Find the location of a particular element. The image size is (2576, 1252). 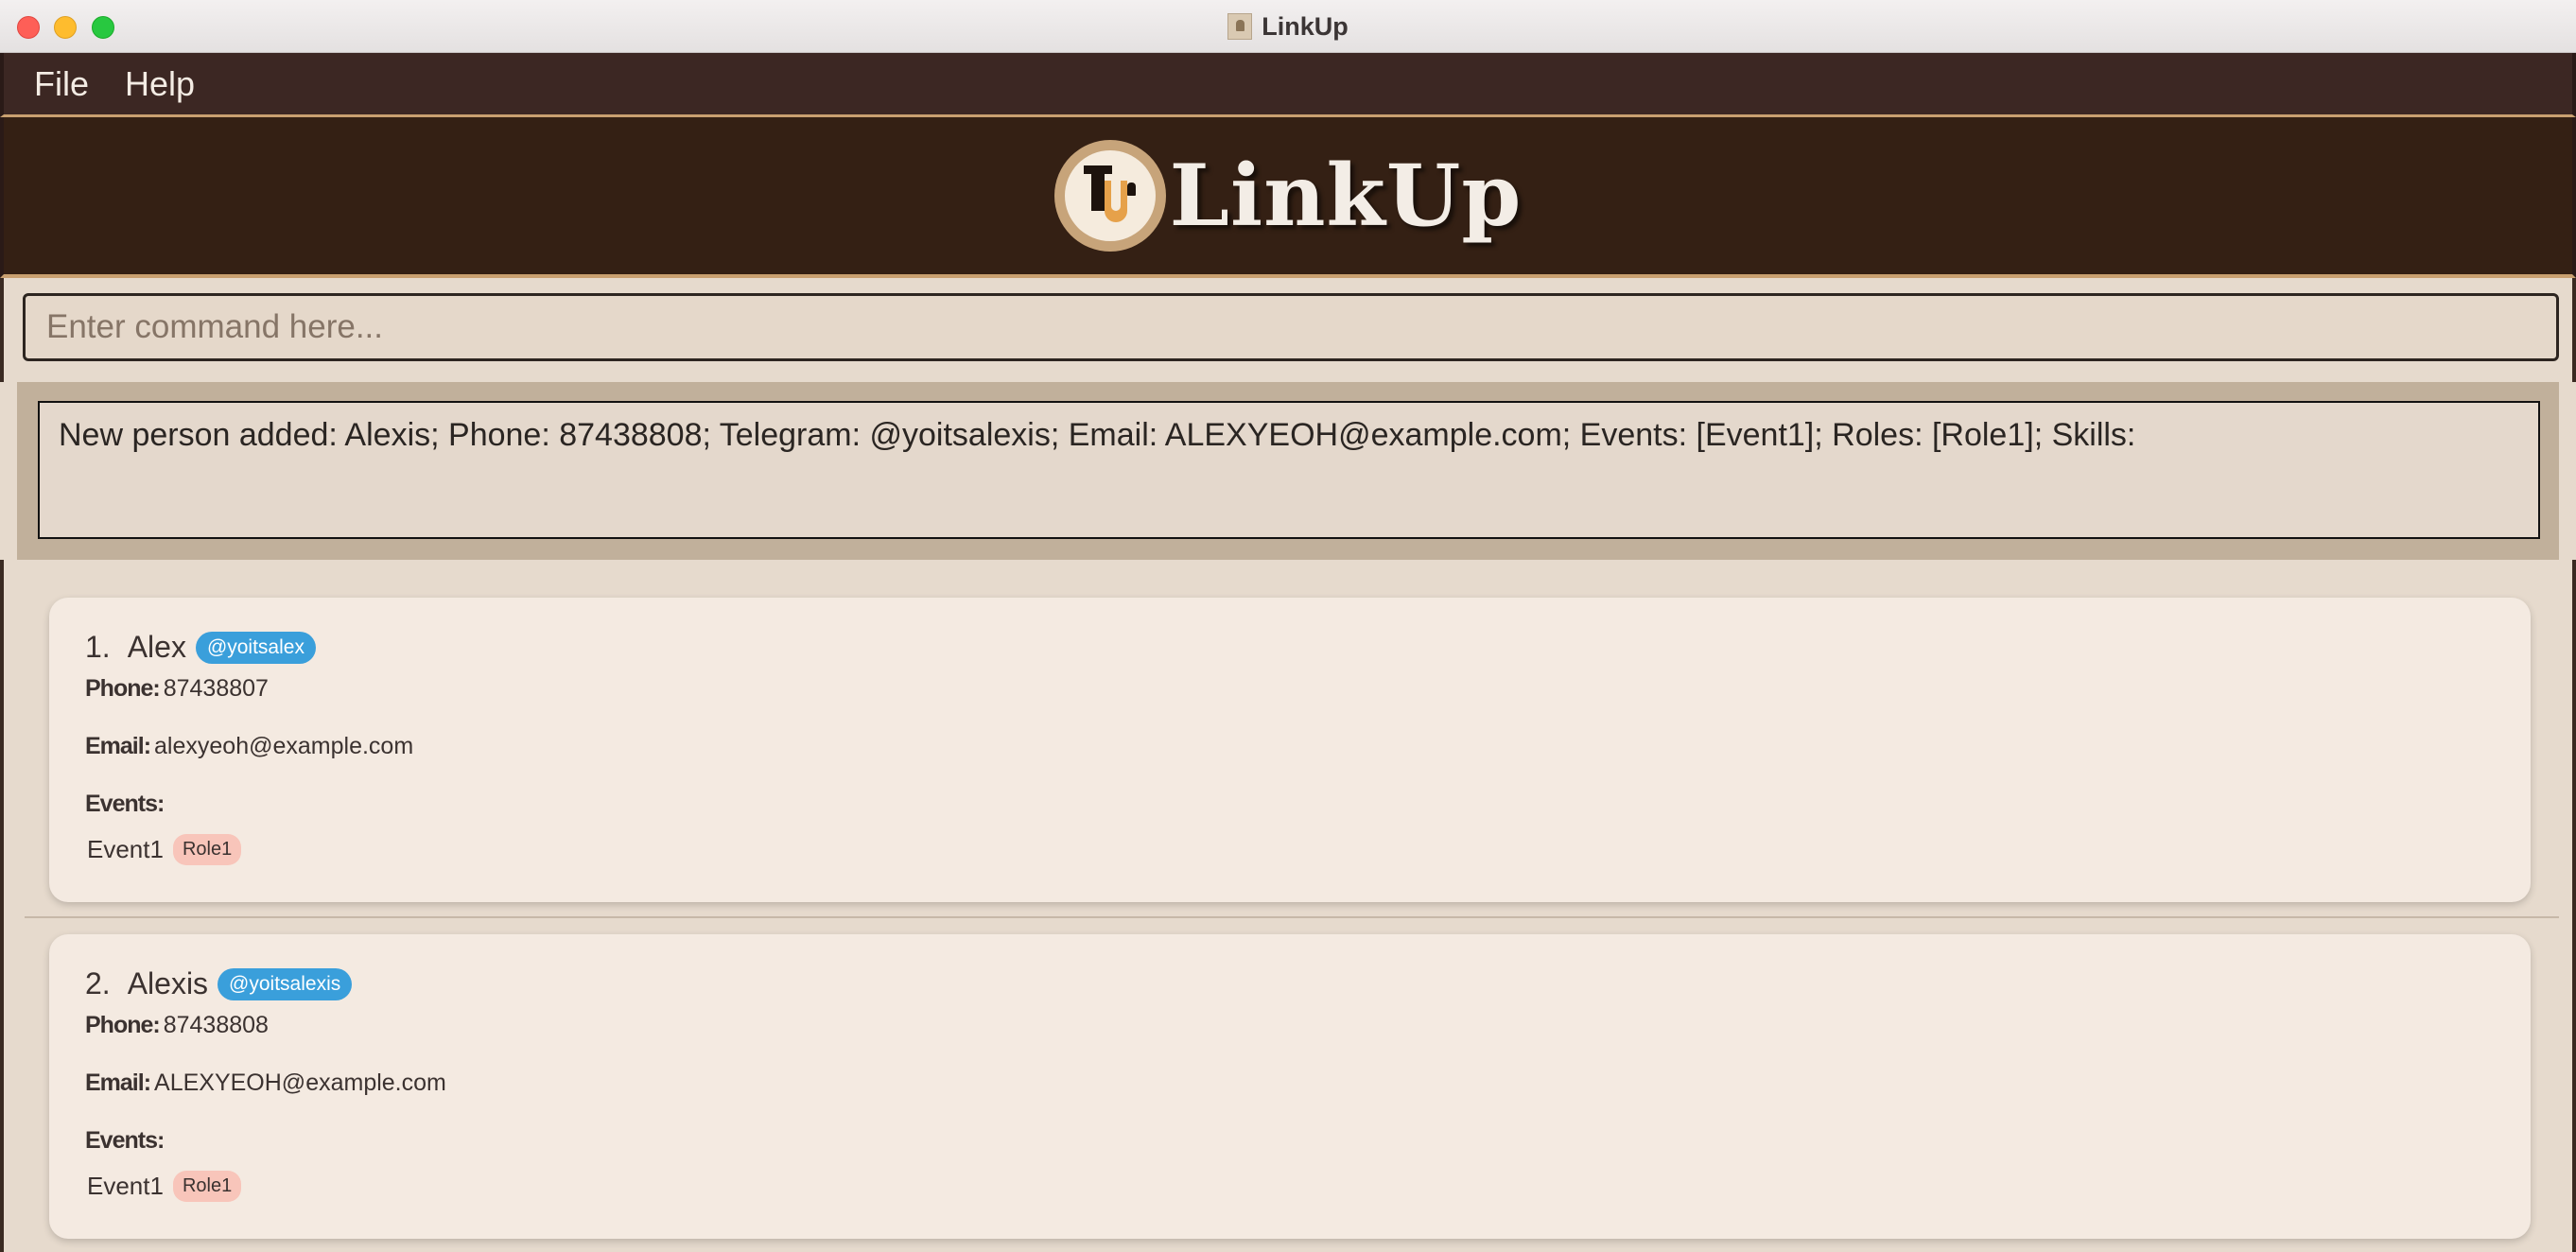

window-title: LinkUp is located at coordinates (1305, 26).